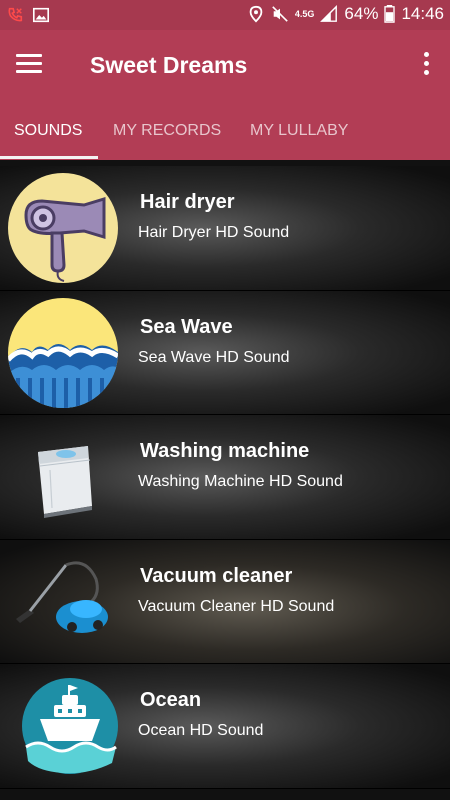 The width and height of the screenshot is (450, 800). Describe the element at coordinates (15, 14) in the screenshot. I see `phone-missed-icon` at that location.